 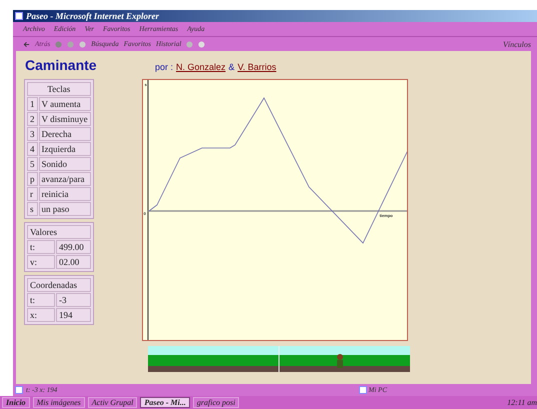 I want to click on table-cell: 499.00, so click(x=73, y=247).